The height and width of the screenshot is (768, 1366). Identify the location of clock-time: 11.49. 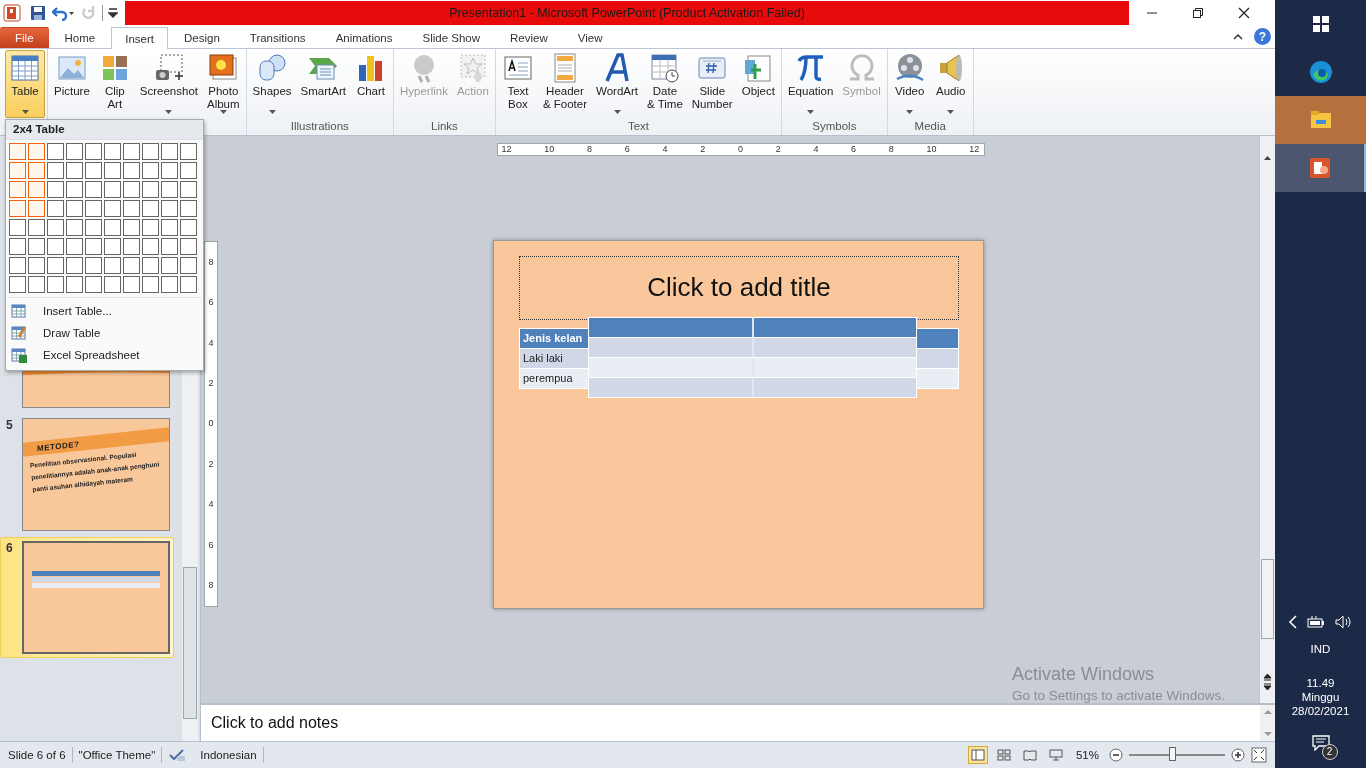
(1320, 683).